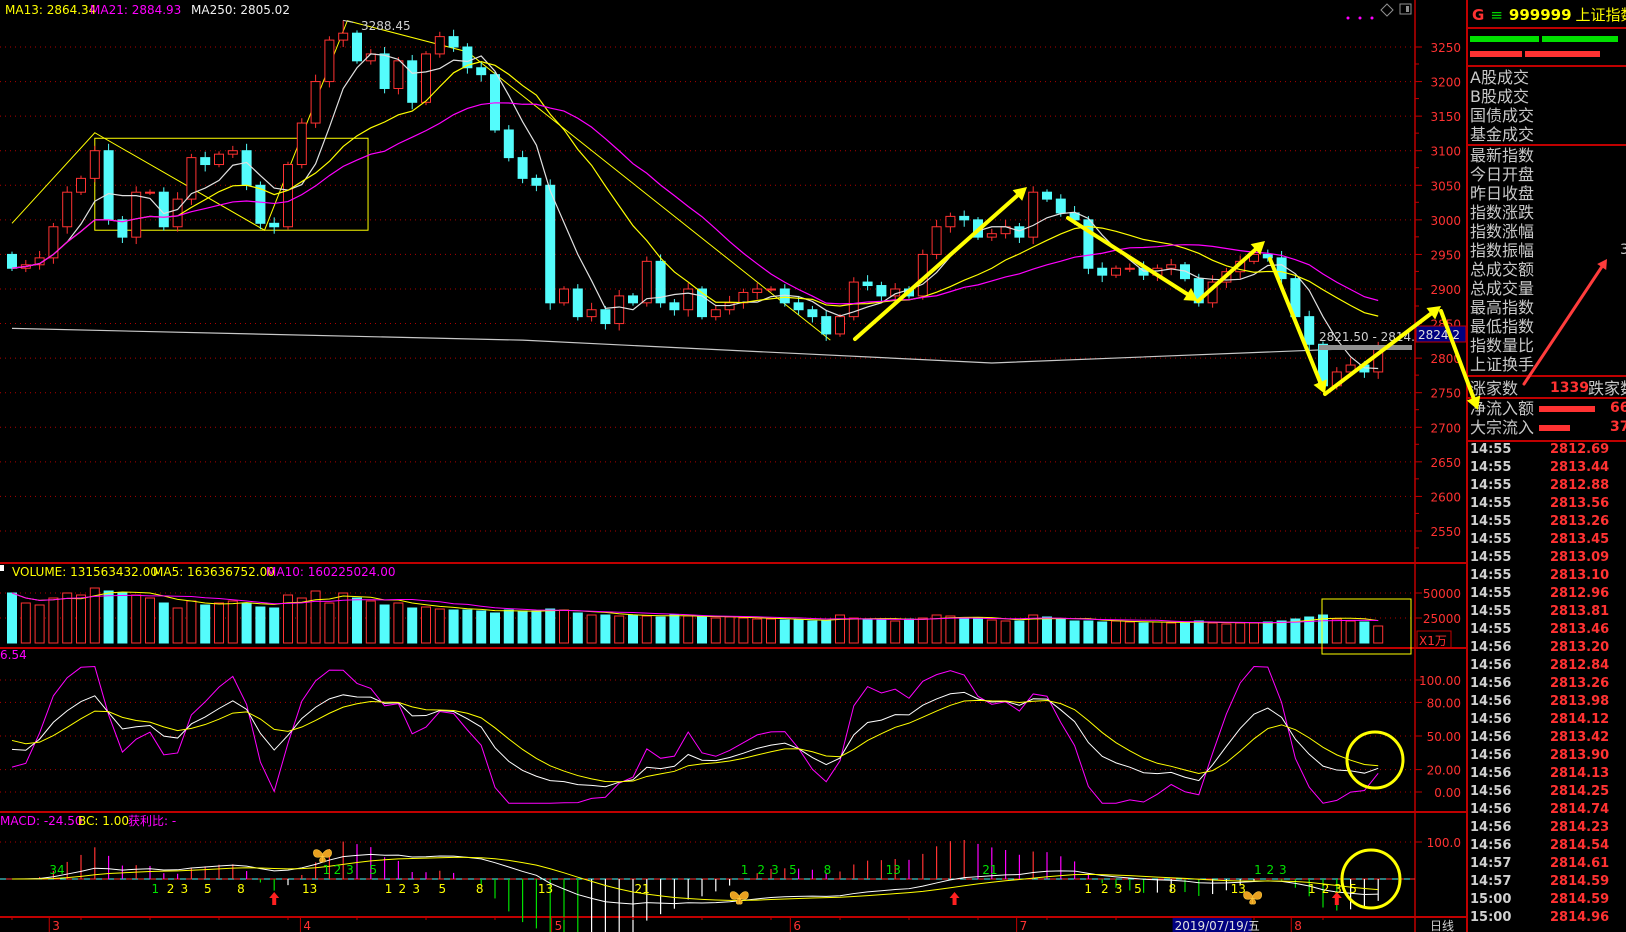 Image resolution: width=1626 pixels, height=932 pixels. What do you see at coordinates (1548, 630) in the screenshot?
I see `tick-row: 14:55 2813.46` at bounding box center [1548, 630].